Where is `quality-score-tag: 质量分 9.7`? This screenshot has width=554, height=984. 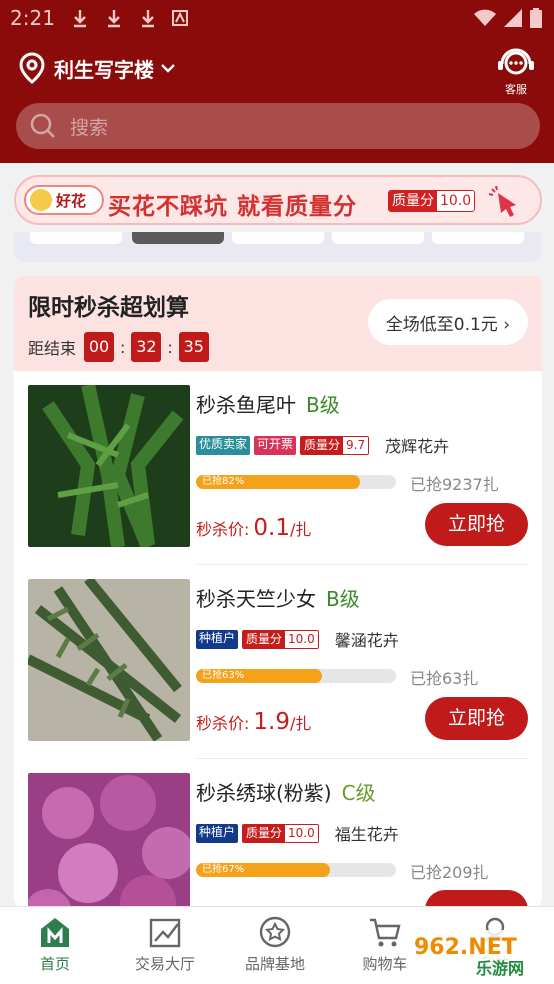
quality-score-tag: 质量分 9.7 is located at coordinates (335, 445).